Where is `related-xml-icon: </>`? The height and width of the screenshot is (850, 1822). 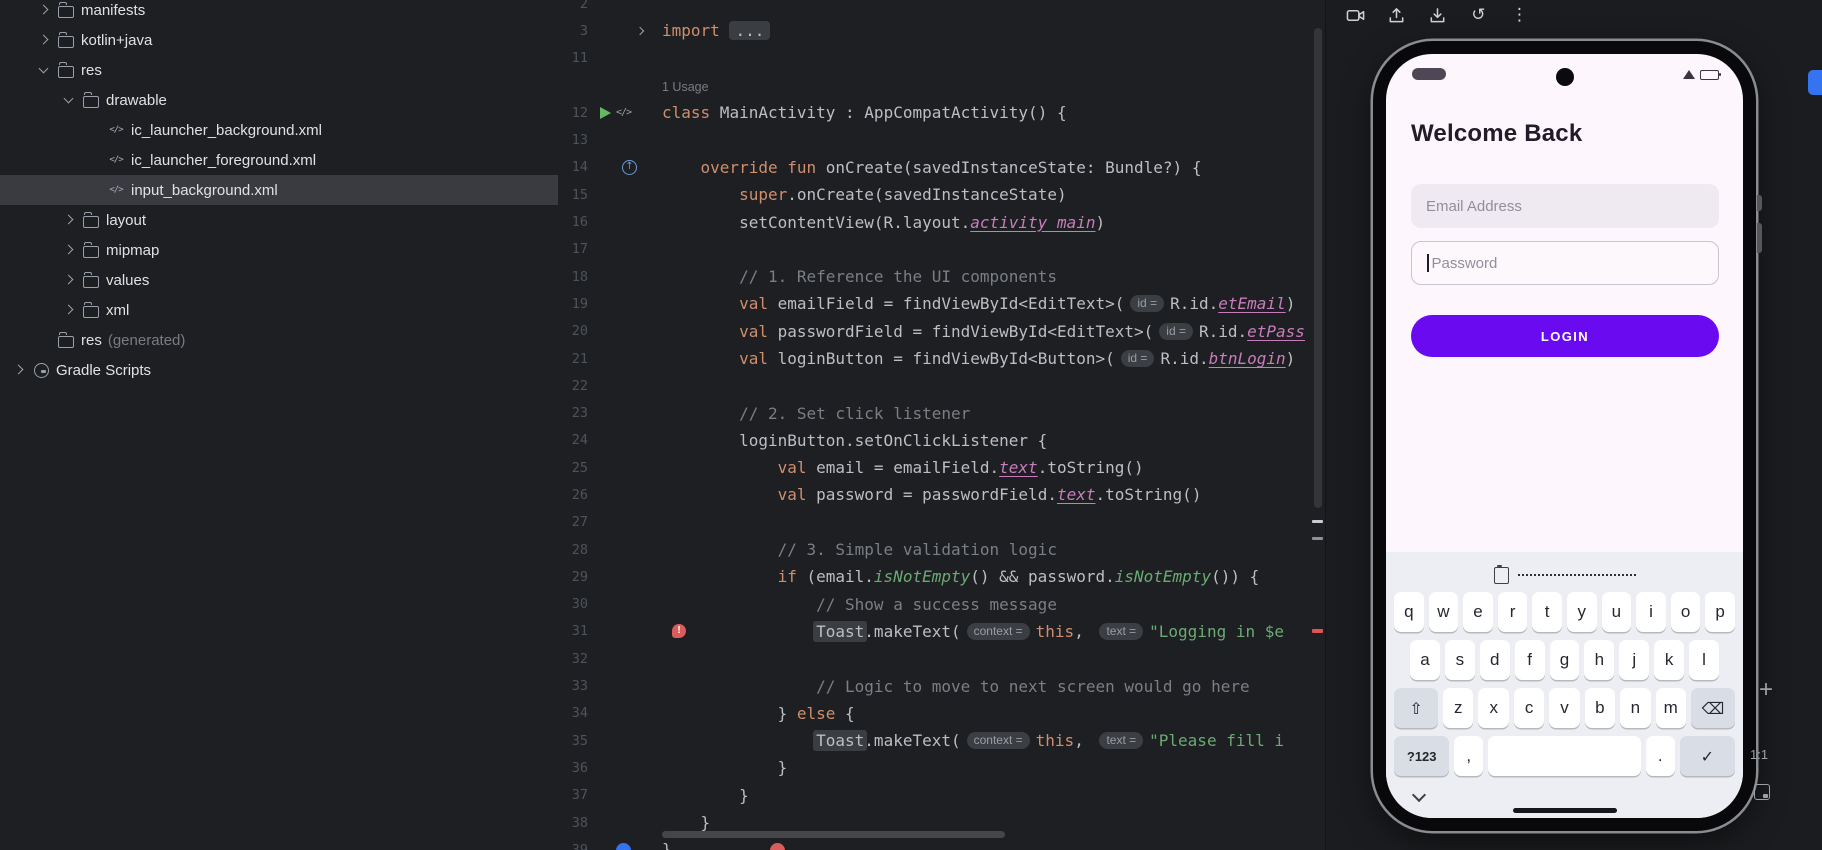 related-xml-icon: </> is located at coordinates (624, 112).